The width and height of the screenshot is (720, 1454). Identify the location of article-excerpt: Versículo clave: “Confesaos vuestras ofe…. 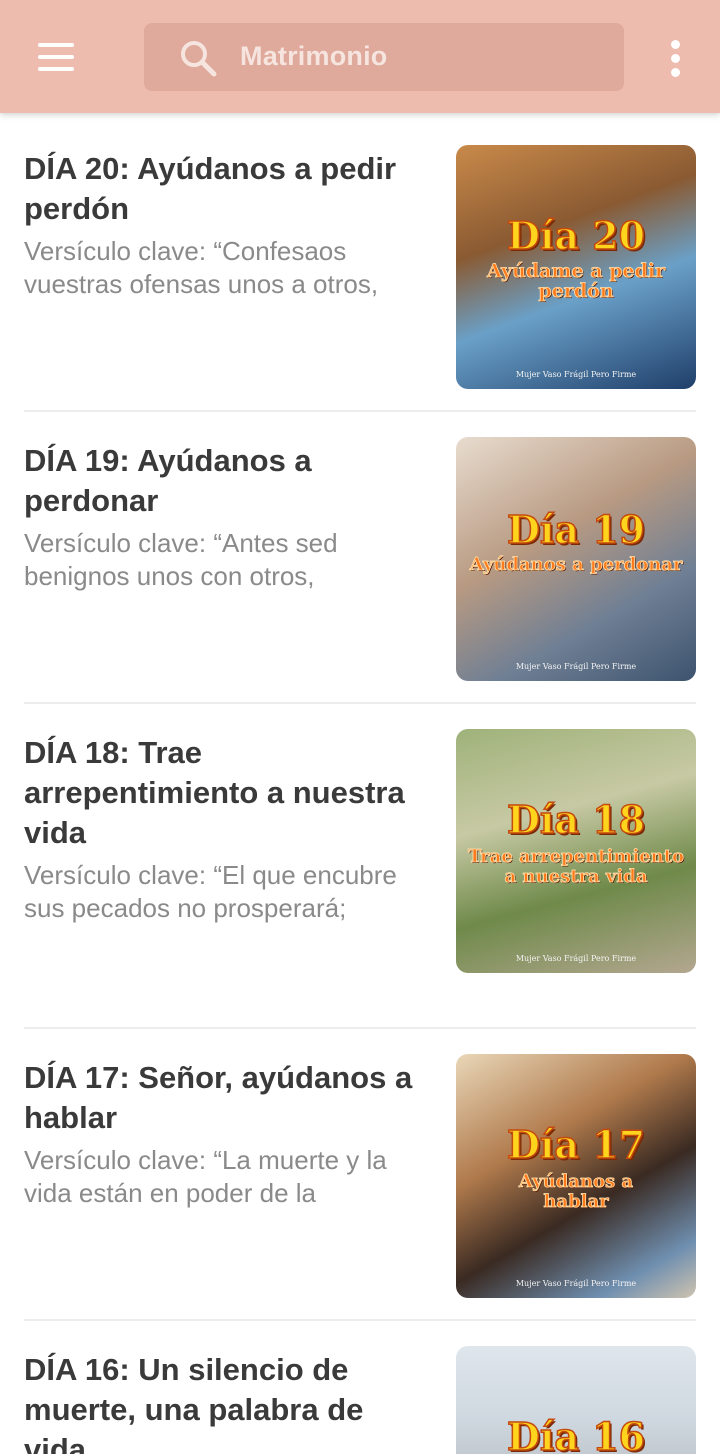
(201, 267).